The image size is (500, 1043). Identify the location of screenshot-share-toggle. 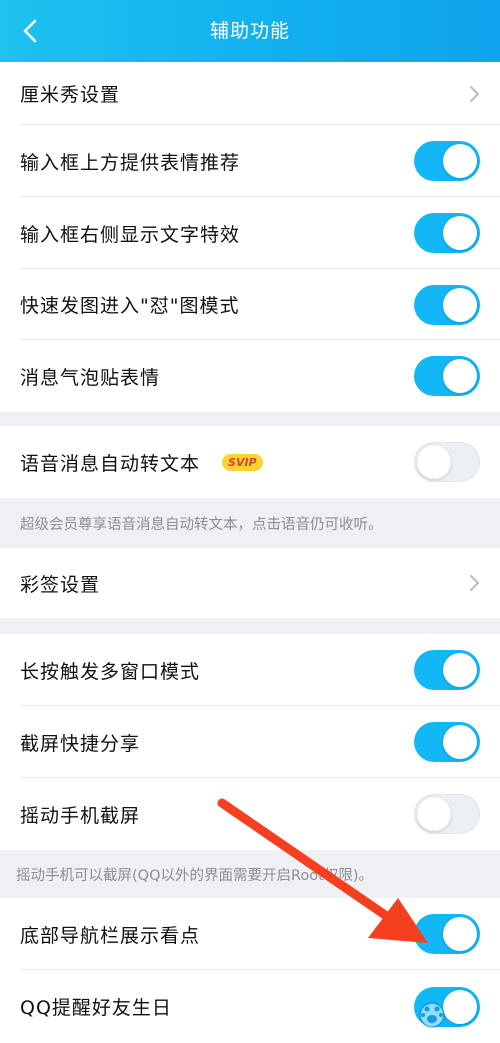
(447, 742).